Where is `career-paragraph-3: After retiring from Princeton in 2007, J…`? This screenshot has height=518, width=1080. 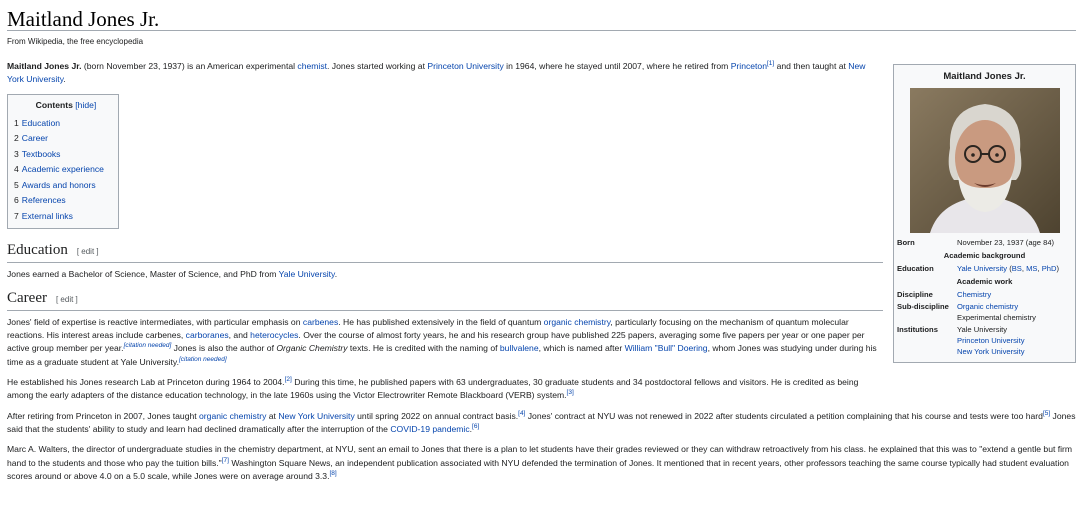 career-paragraph-3: After retiring from Princeton in 2007, J… is located at coordinates (541, 421).